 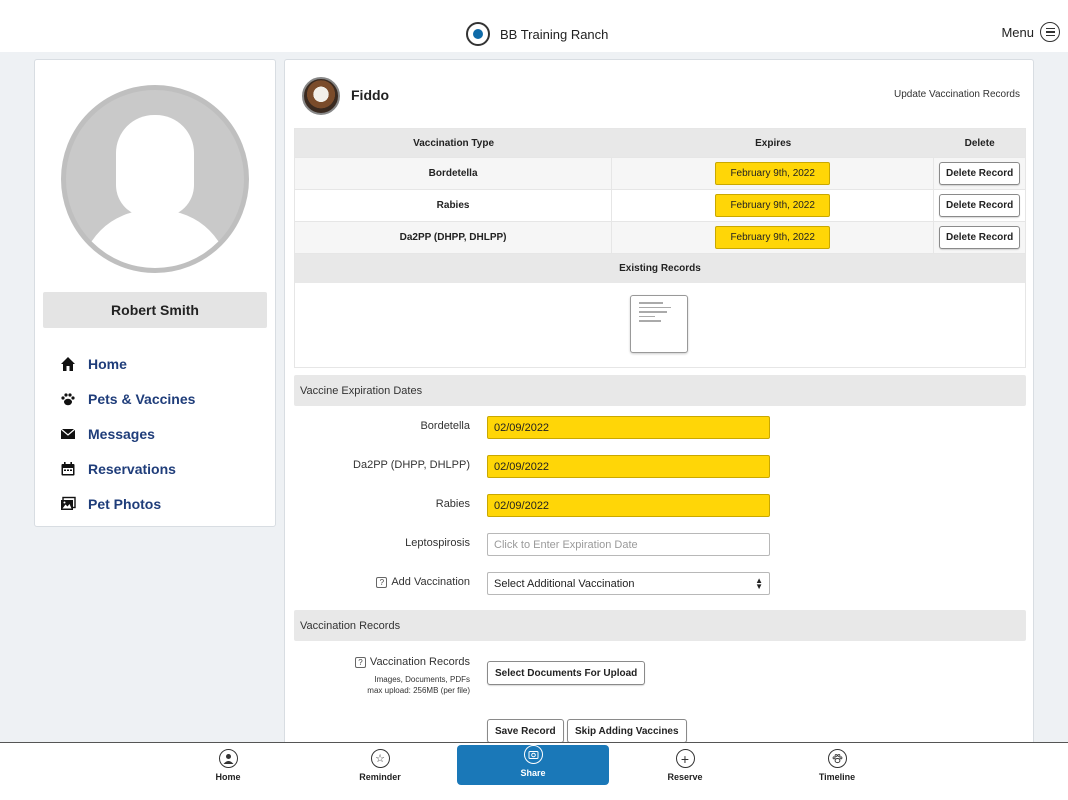 I want to click on sidebar-item-home: Home, so click(x=127, y=363).